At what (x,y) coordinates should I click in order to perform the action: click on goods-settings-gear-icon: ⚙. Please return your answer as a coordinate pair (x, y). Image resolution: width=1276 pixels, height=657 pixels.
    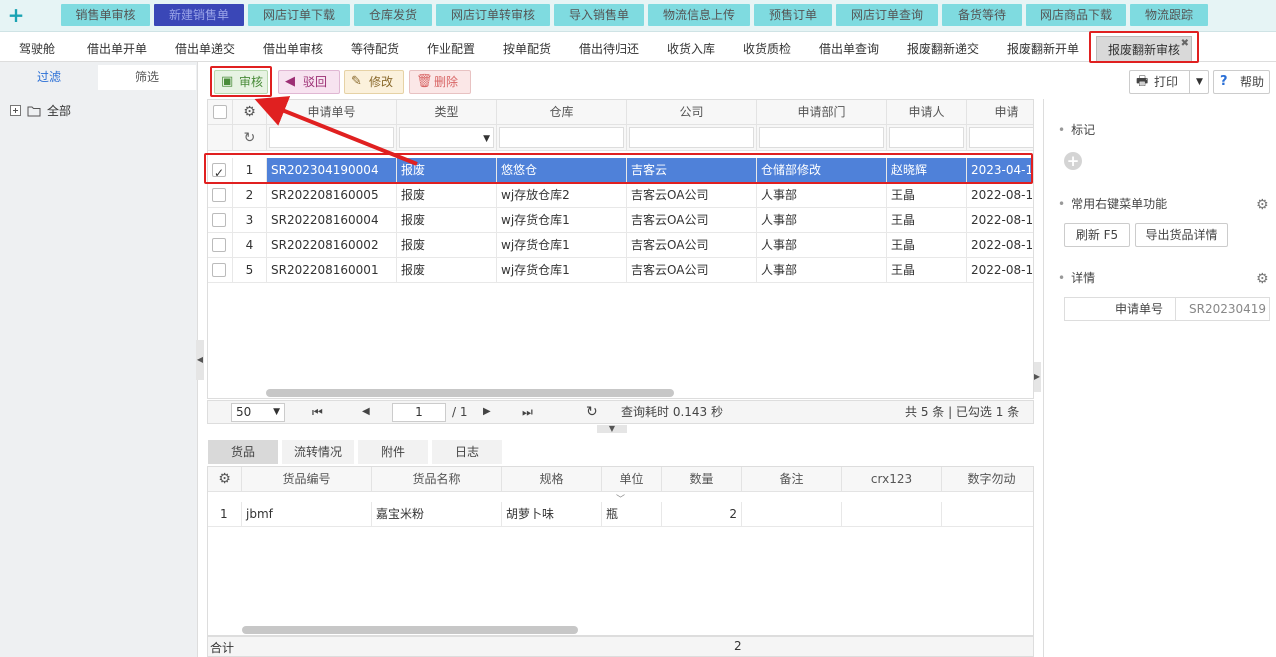
    Looking at the image, I should click on (225, 479).